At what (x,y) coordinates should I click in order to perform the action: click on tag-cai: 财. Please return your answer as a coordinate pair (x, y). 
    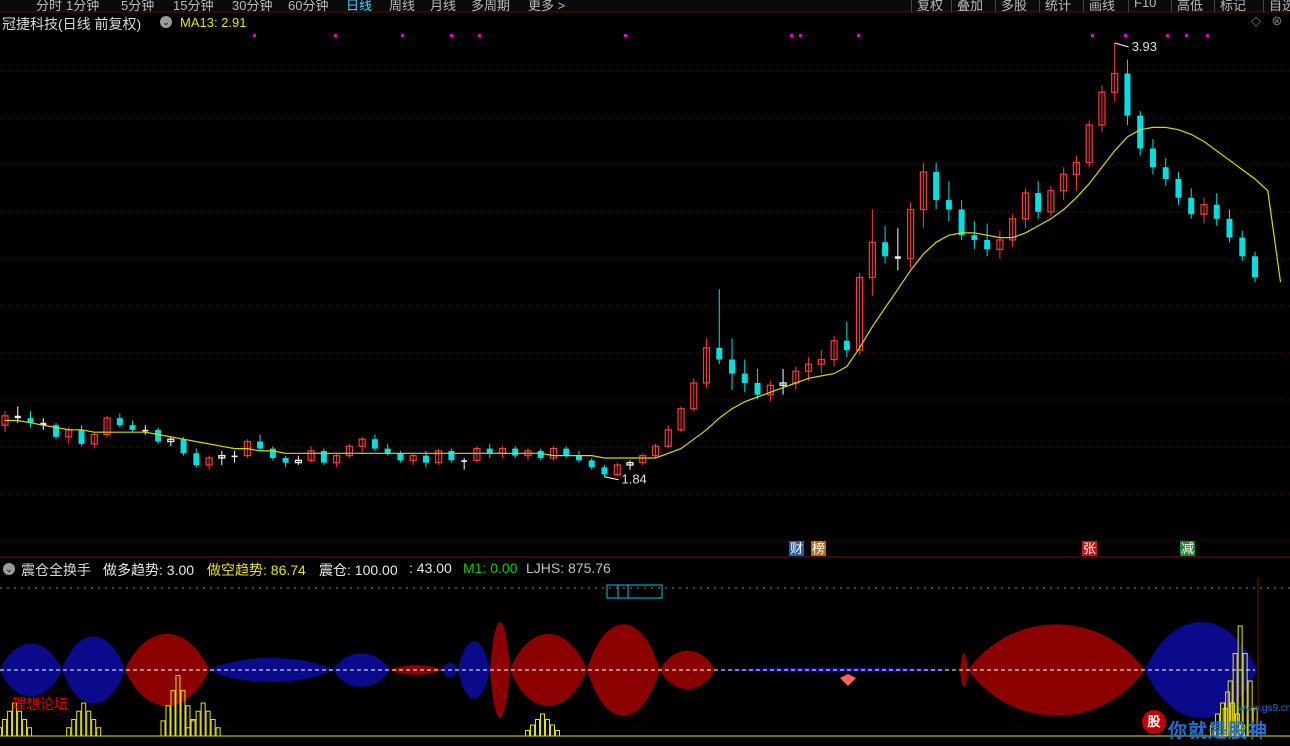
    Looking at the image, I should click on (797, 548).